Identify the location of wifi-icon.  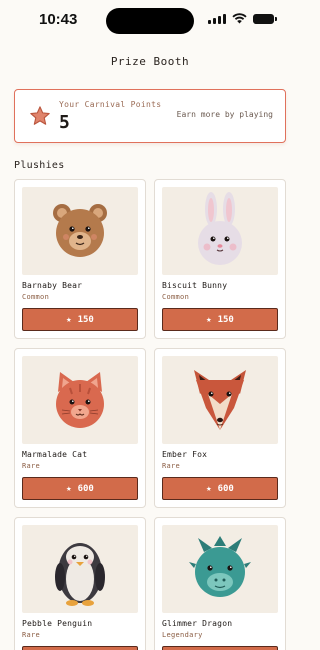
(239, 18).